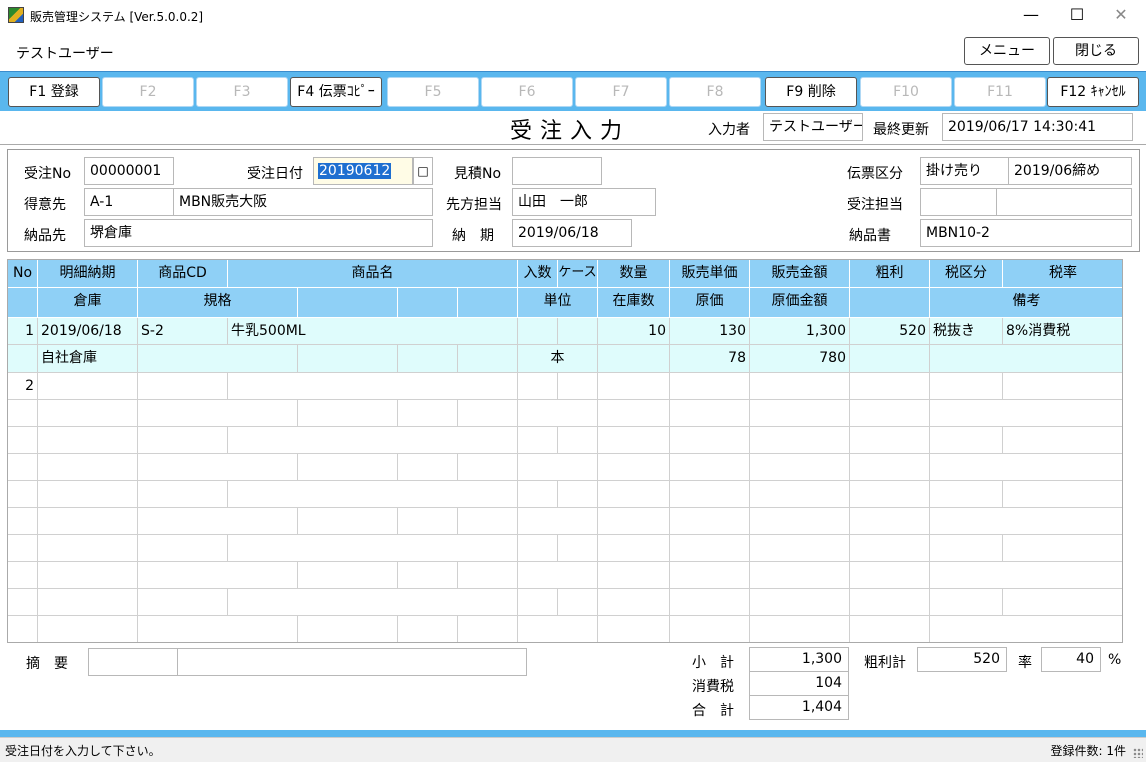  I want to click on minimize-button: —, so click(1031, 16).